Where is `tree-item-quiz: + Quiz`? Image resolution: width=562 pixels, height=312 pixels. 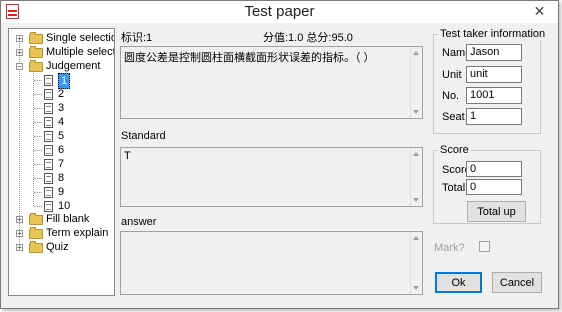
tree-item-quiz: + Quiz is located at coordinates (61, 247).